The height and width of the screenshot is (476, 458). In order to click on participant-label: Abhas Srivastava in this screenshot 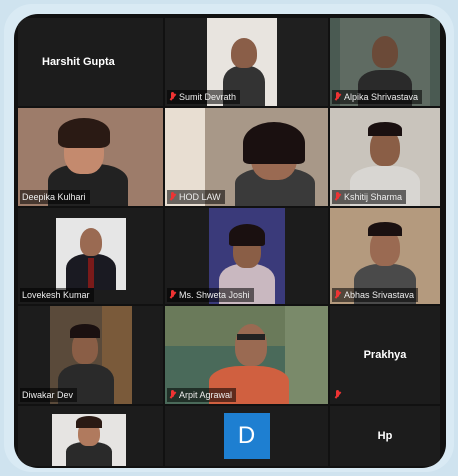, I will do `click(375, 295)`.